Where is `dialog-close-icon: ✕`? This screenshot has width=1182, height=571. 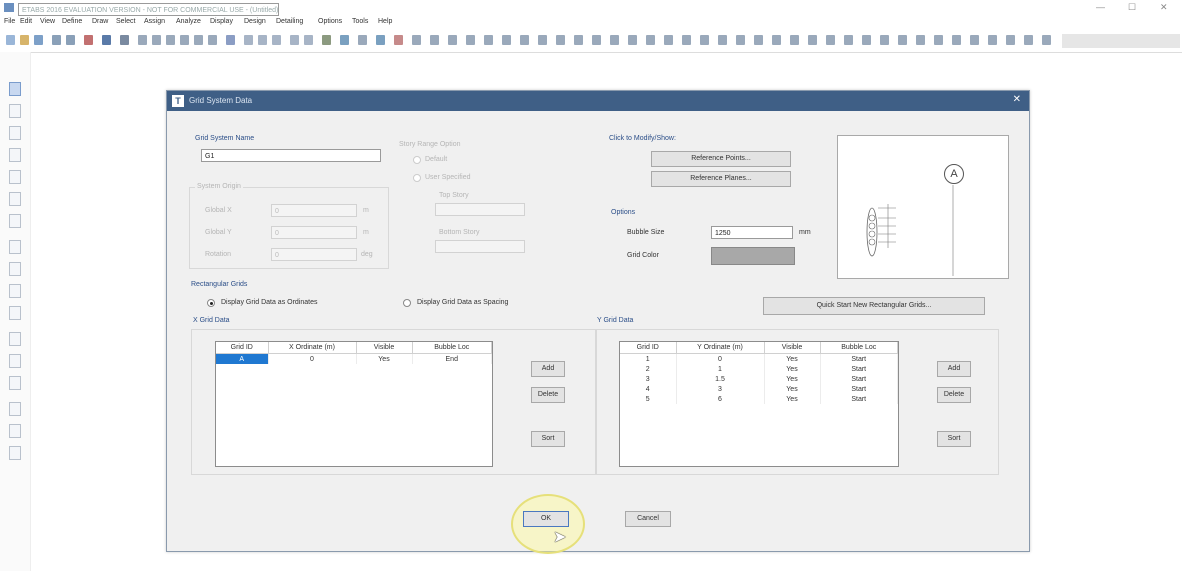 dialog-close-icon: ✕ is located at coordinates (1017, 99).